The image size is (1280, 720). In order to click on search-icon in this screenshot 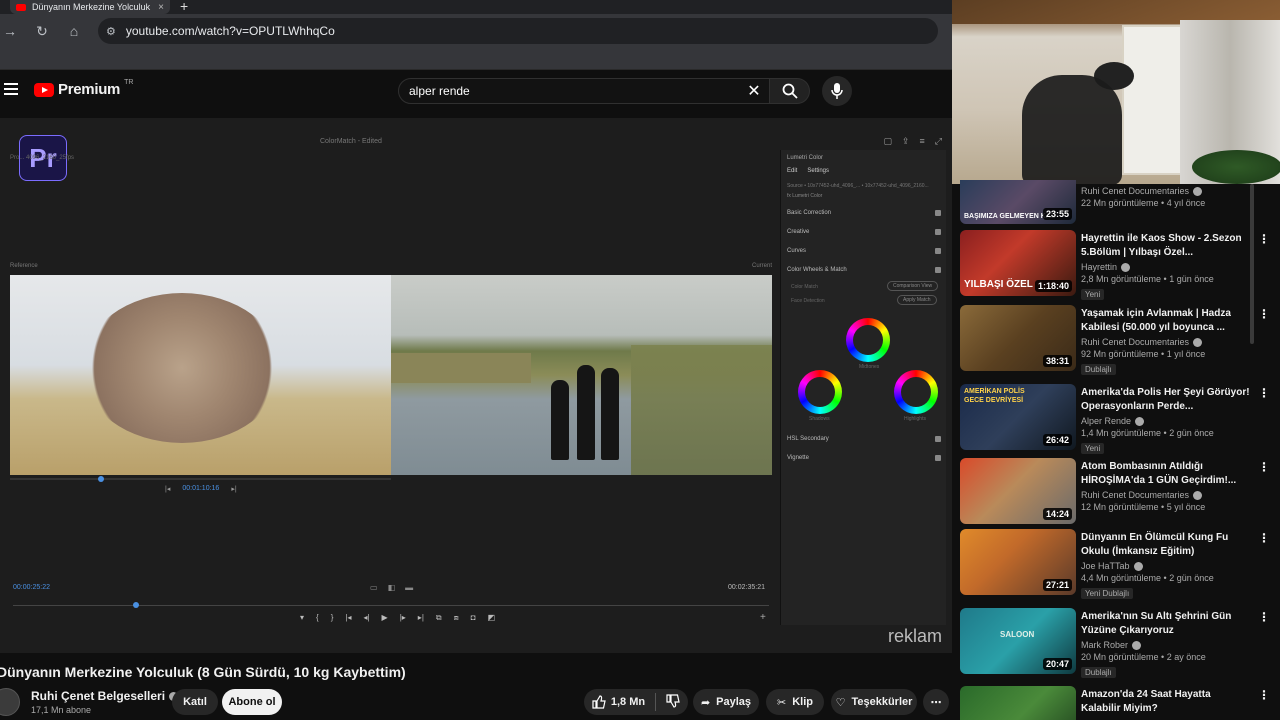, I will do `click(790, 91)`.